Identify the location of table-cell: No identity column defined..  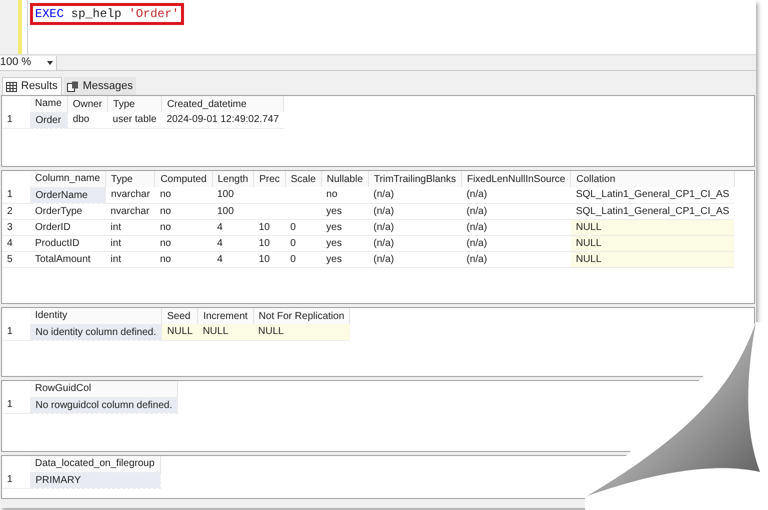
(96, 332).